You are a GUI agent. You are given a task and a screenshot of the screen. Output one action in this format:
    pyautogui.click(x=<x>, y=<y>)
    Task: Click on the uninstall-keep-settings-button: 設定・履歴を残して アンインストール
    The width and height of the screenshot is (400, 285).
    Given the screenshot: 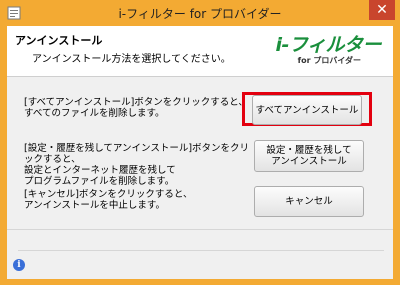 What is the action you would take?
    pyautogui.click(x=309, y=156)
    